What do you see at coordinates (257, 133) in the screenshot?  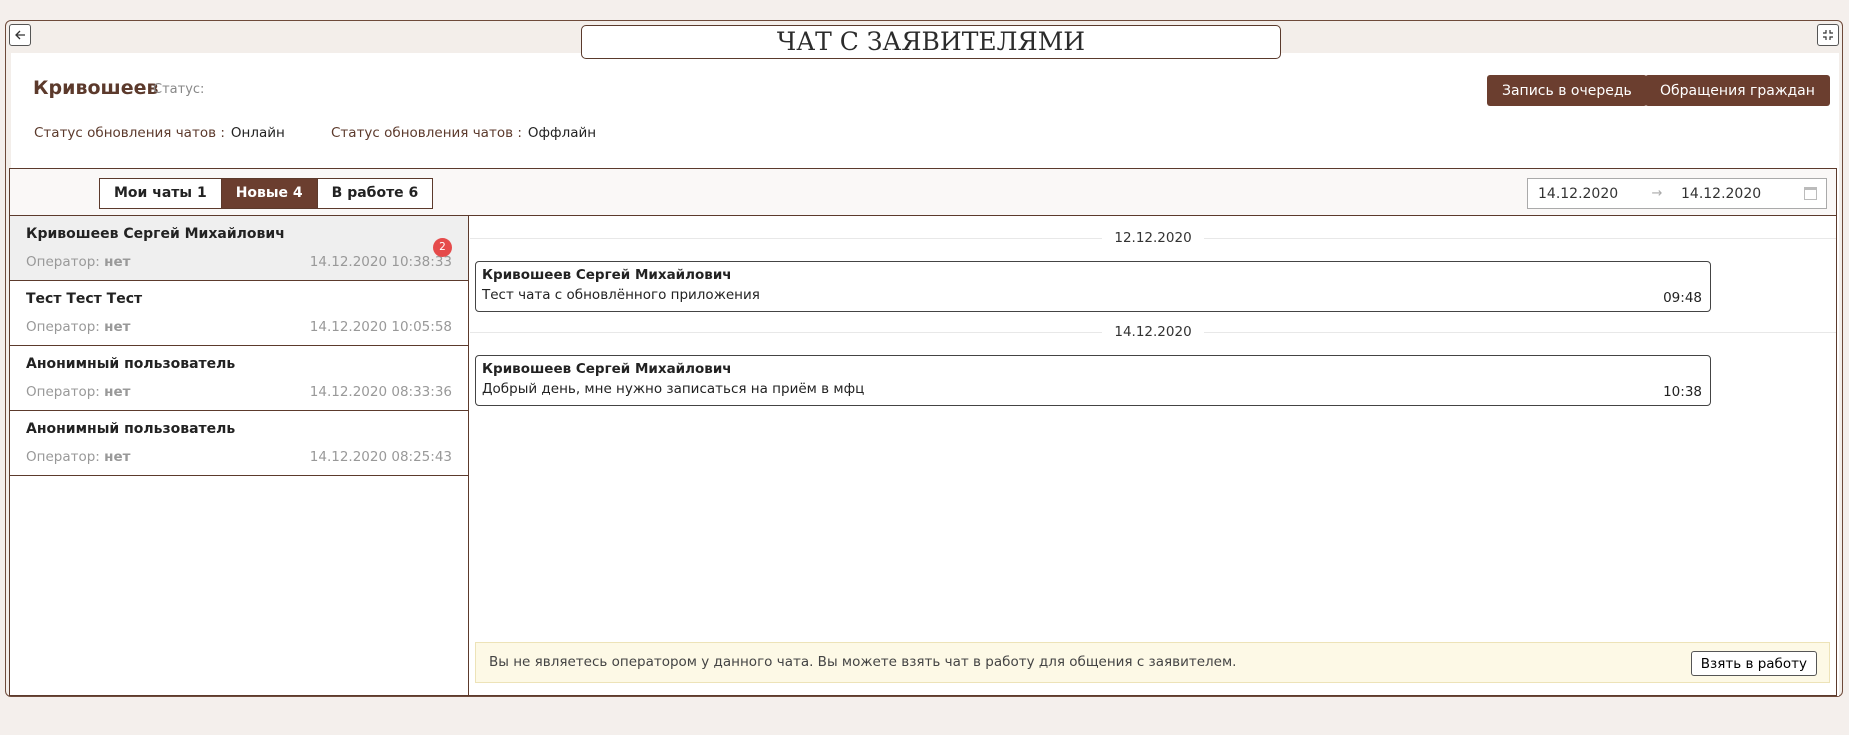 I see `update-status-value: Онлайн` at bounding box center [257, 133].